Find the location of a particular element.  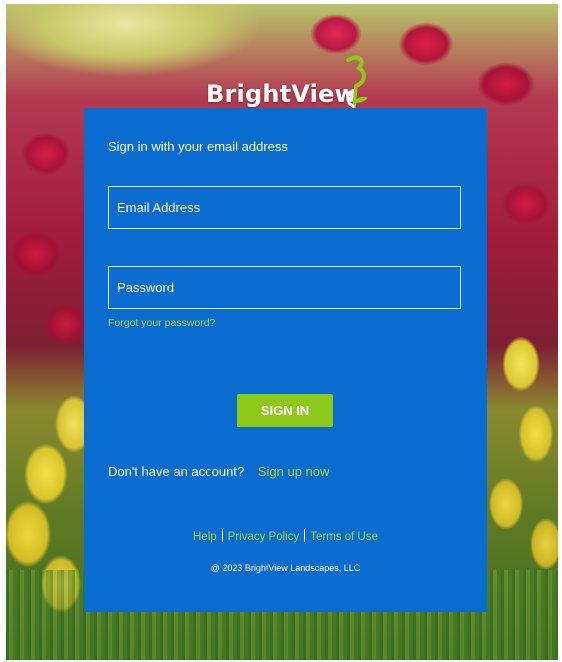

brand-logo: BrightView is located at coordinates (291, 82).